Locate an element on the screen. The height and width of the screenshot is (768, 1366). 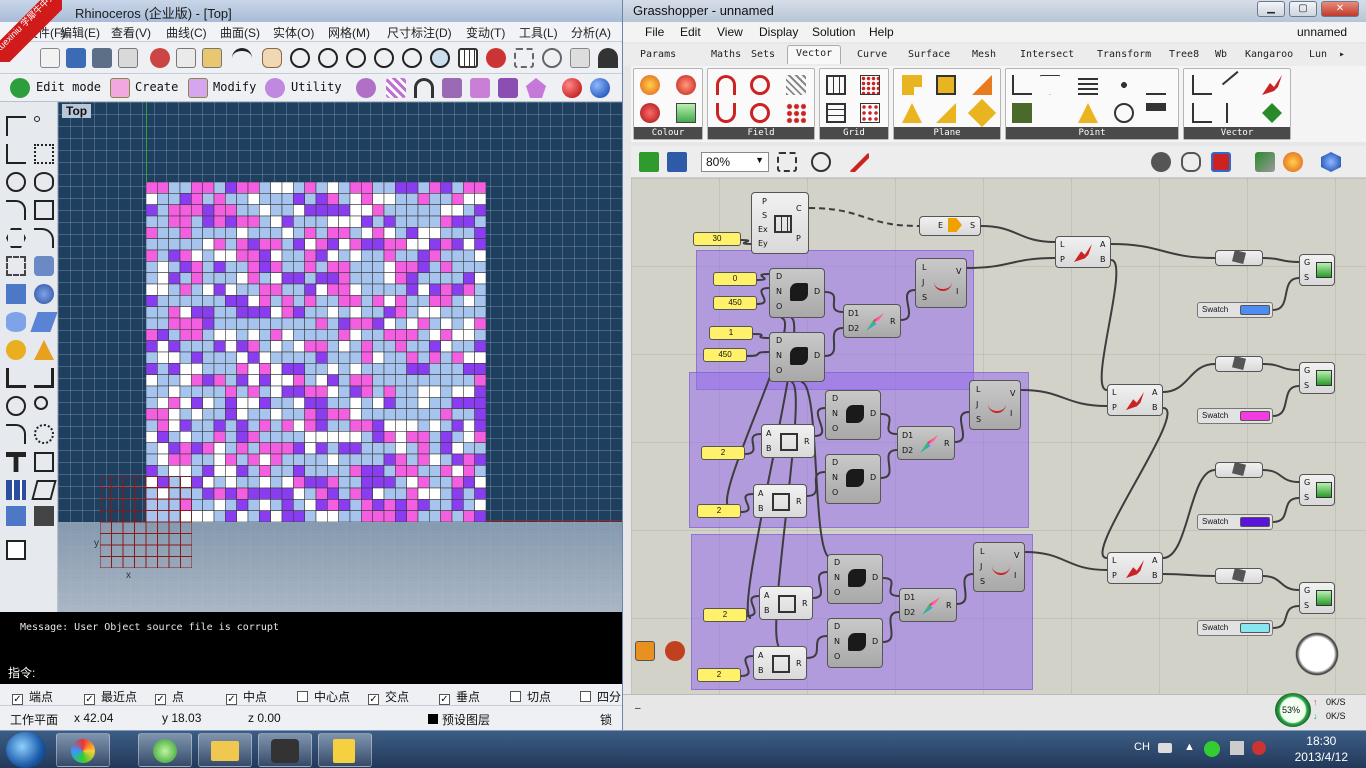
text-icon is located at coordinates (16, 462).